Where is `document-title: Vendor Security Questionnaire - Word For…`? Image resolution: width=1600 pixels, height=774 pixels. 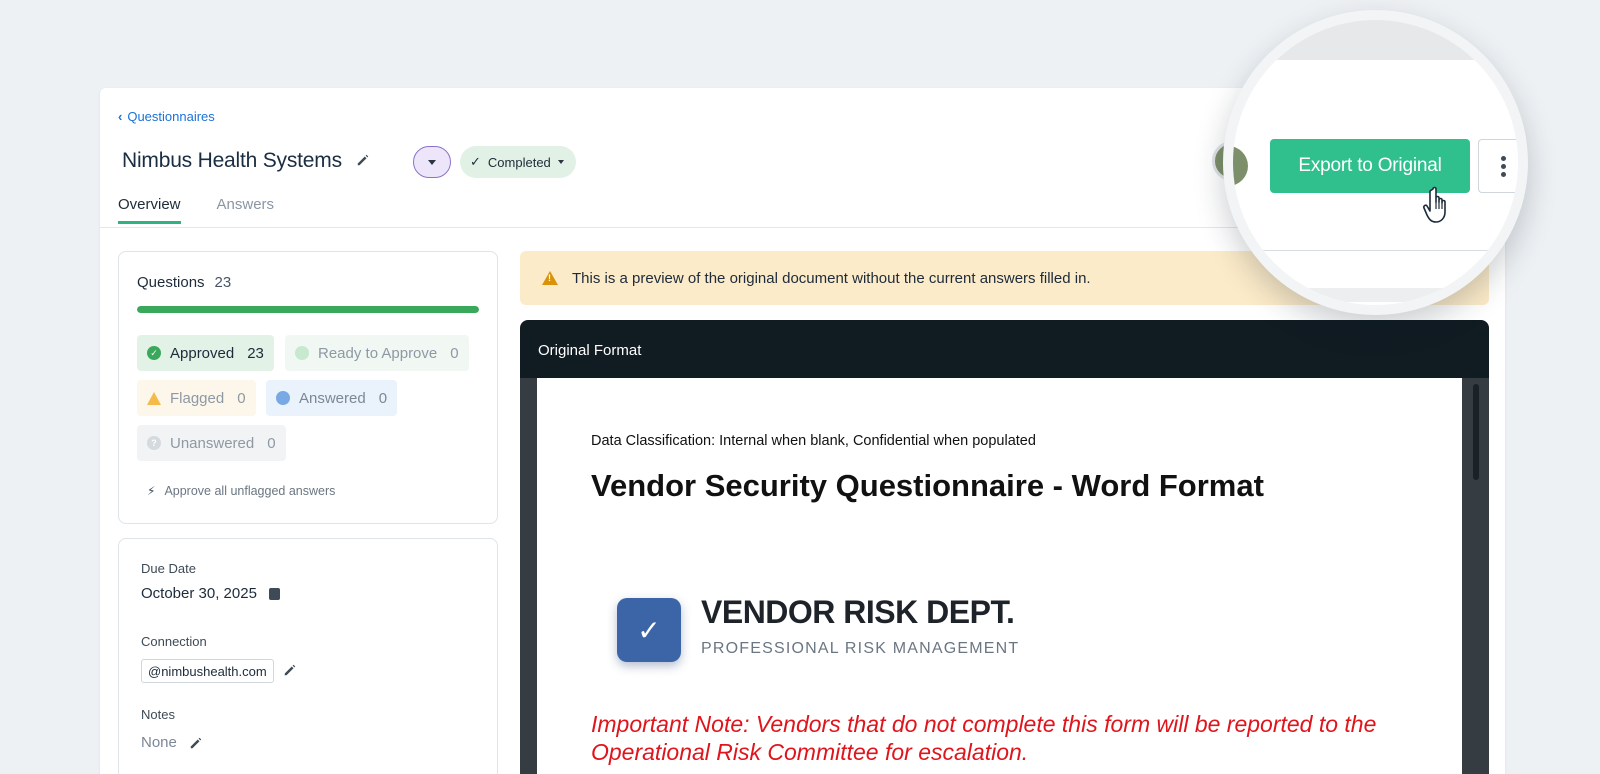 document-title: Vendor Security Questionnaire - Word For… is located at coordinates (927, 485).